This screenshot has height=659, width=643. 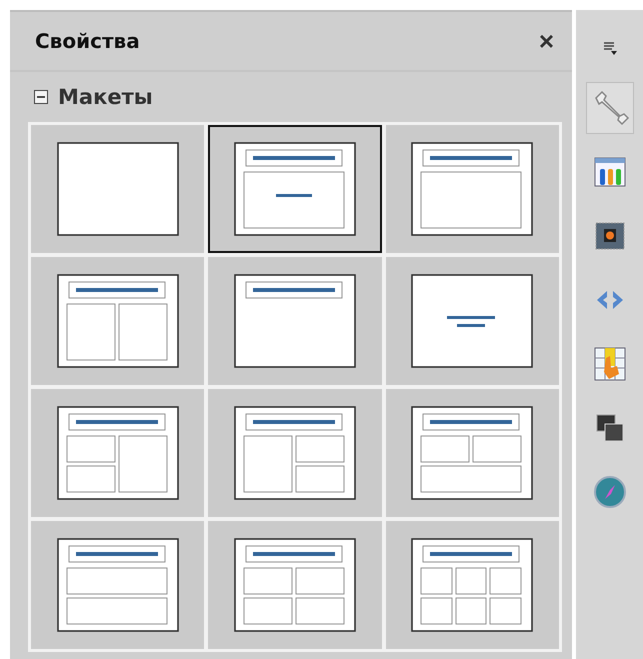 I want to click on section-title: Макеты, so click(x=105, y=97).